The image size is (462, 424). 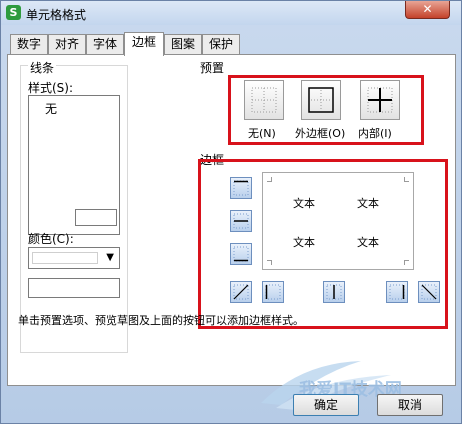 I want to click on line-style-list: 无, so click(x=74, y=165).